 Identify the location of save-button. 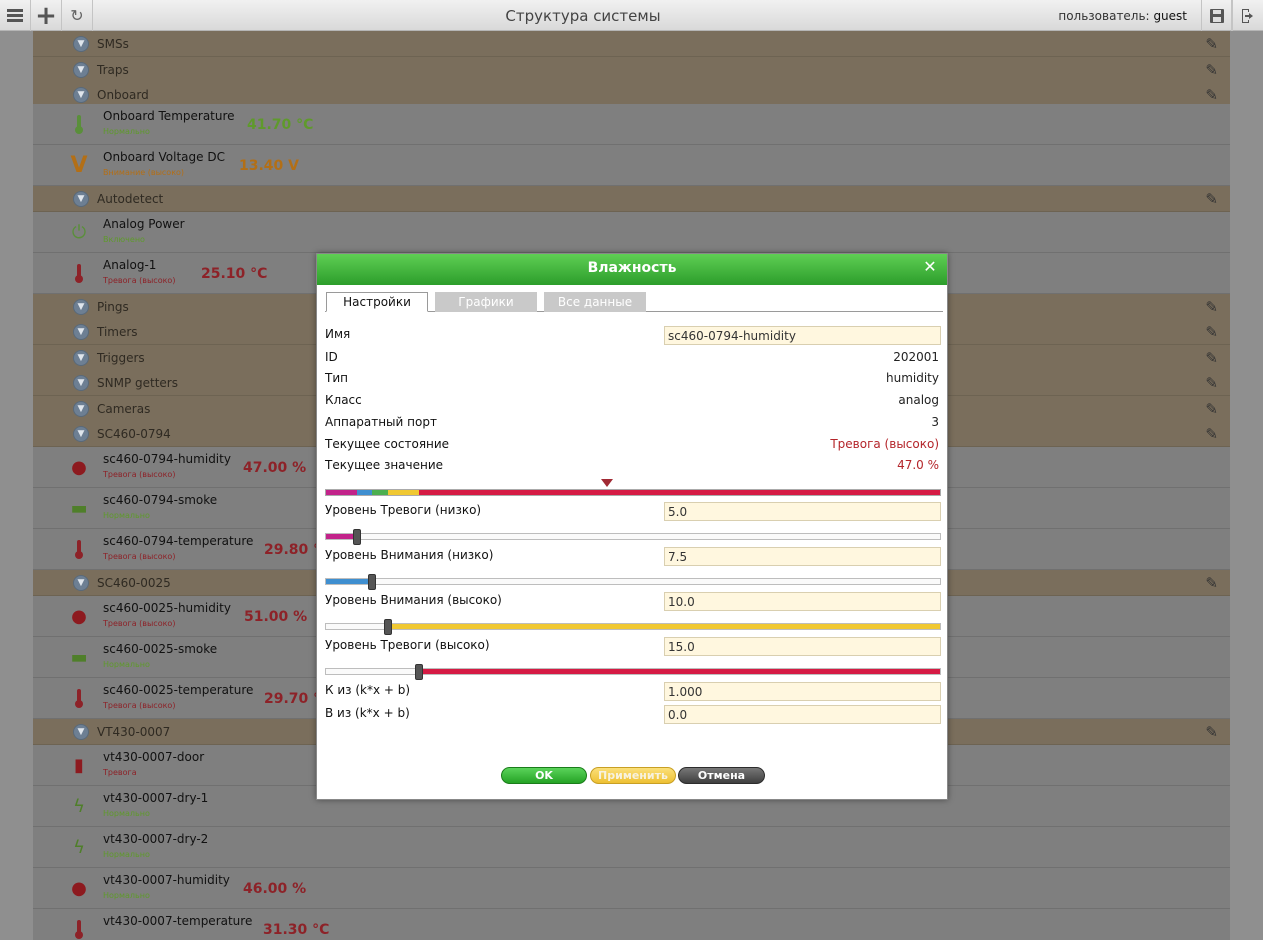
(1216, 15).